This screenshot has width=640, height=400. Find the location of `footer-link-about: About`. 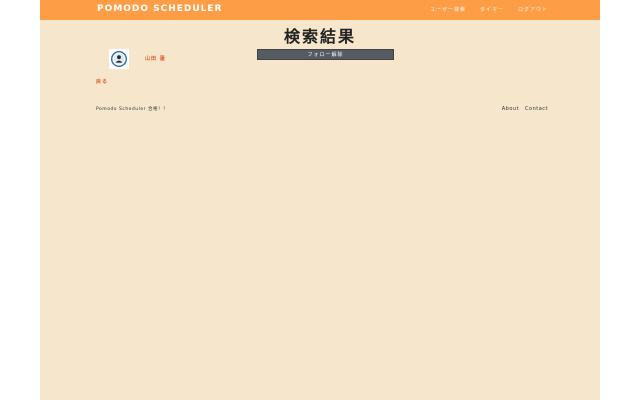

footer-link-about: About is located at coordinates (510, 109).